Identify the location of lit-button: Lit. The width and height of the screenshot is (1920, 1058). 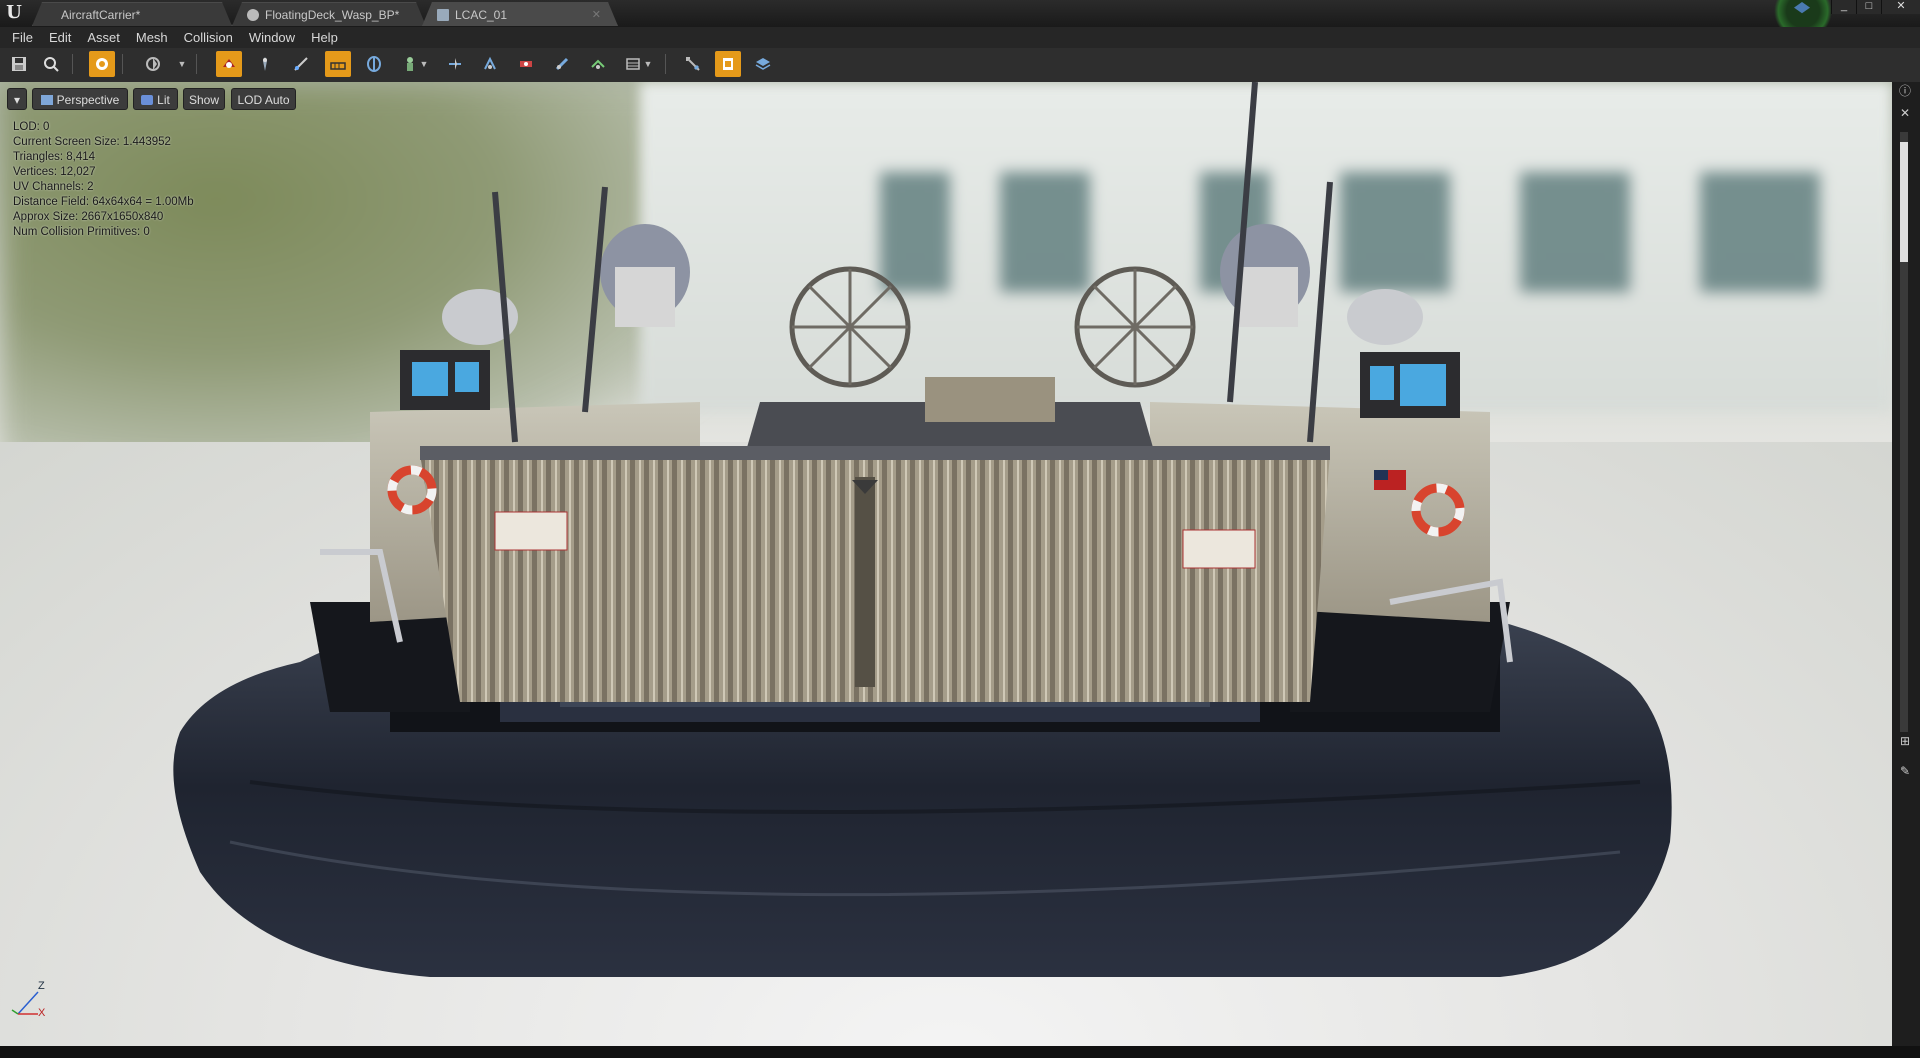
(155, 99).